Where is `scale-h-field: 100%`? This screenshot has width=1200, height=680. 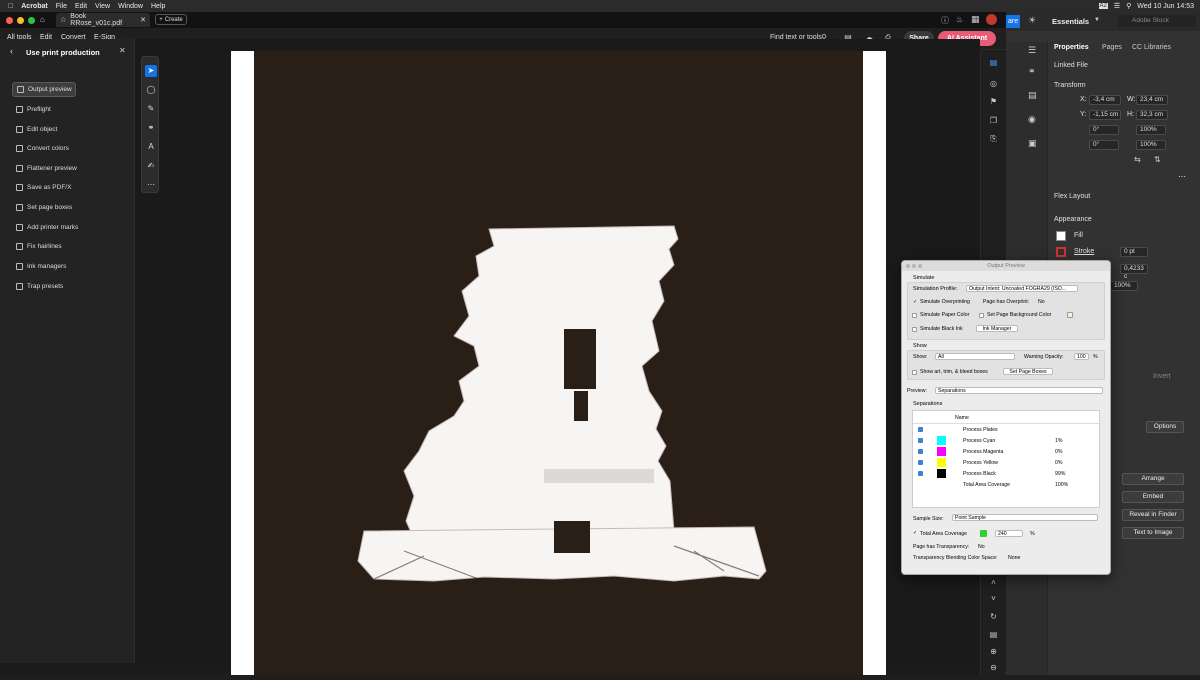
scale-h-field: 100% is located at coordinates (1151, 145).